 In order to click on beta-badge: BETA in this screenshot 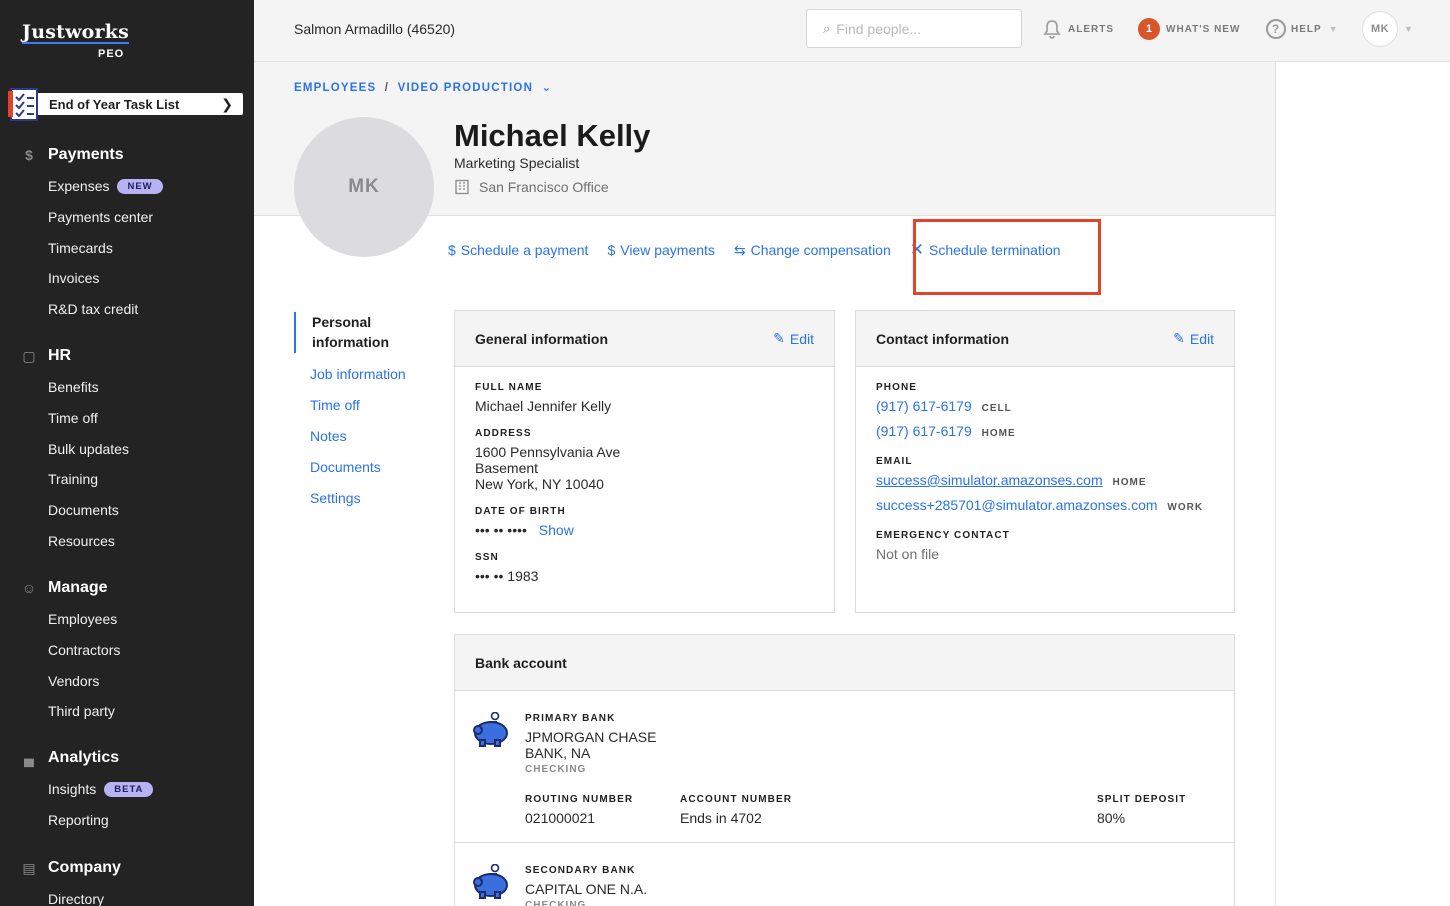, I will do `click(129, 789)`.